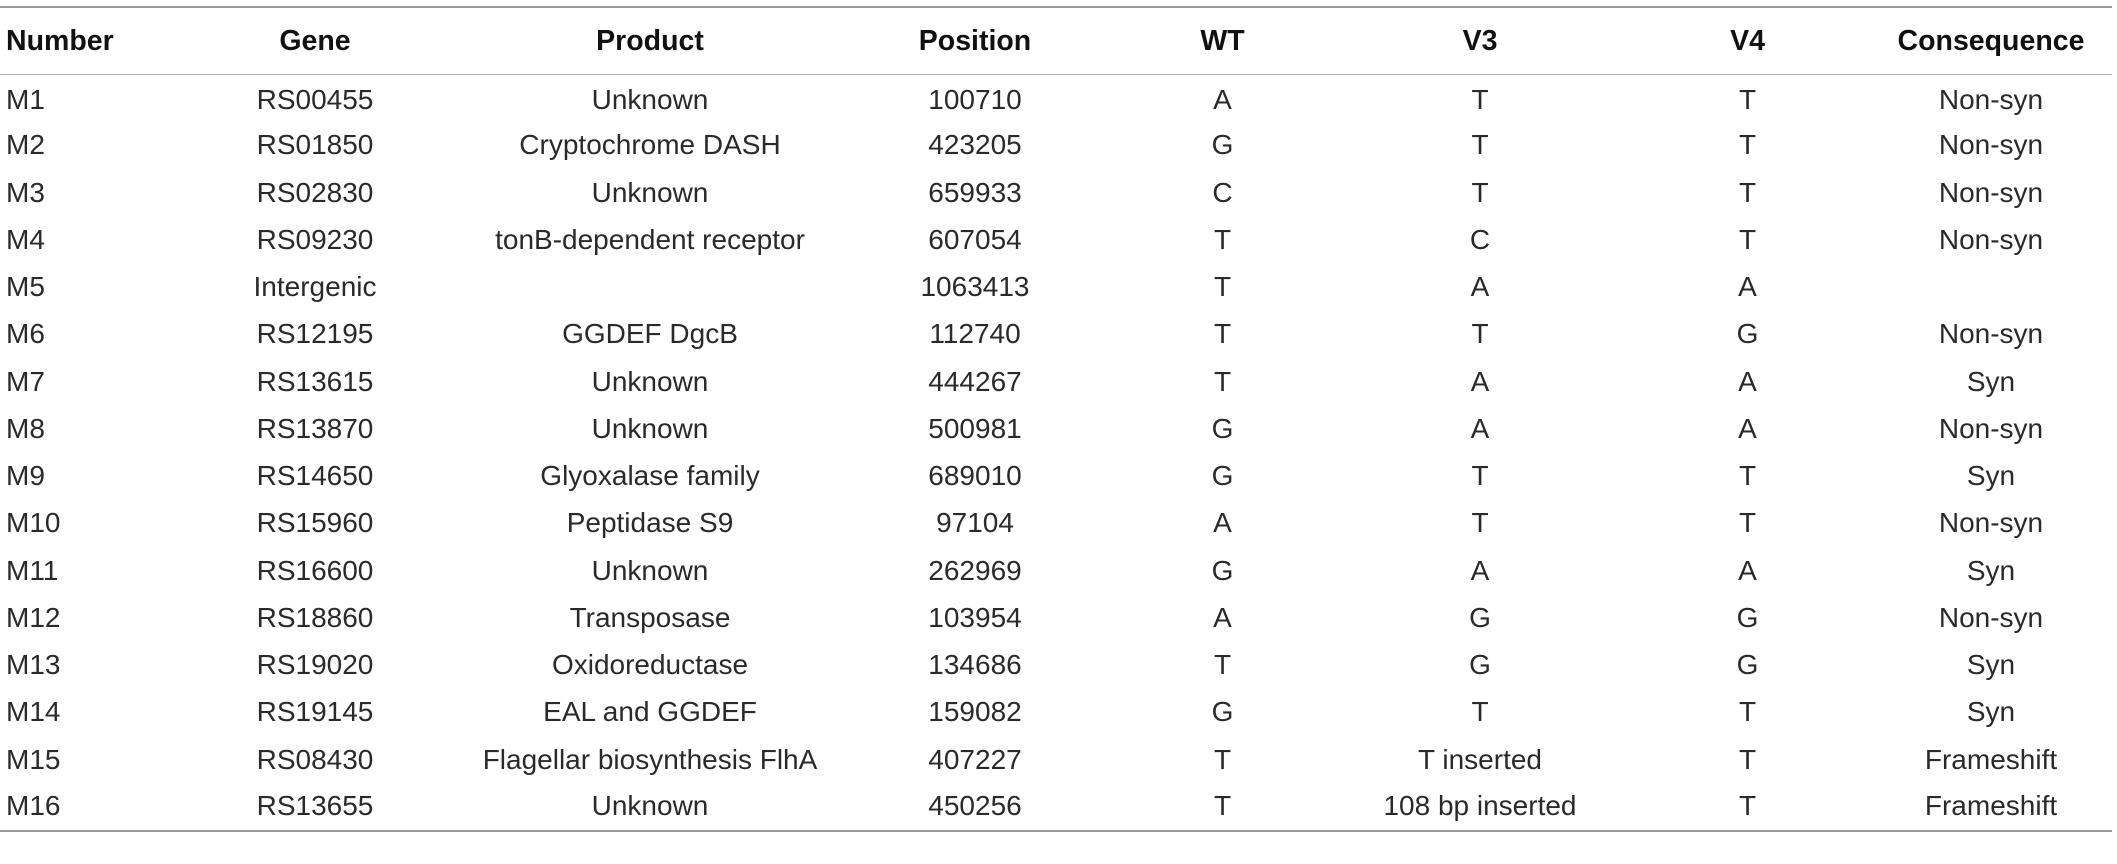 Image resolution: width=2117 pixels, height=864 pixels. What do you see at coordinates (315, 100) in the screenshot?
I see `cell-gene: RS00455` at bounding box center [315, 100].